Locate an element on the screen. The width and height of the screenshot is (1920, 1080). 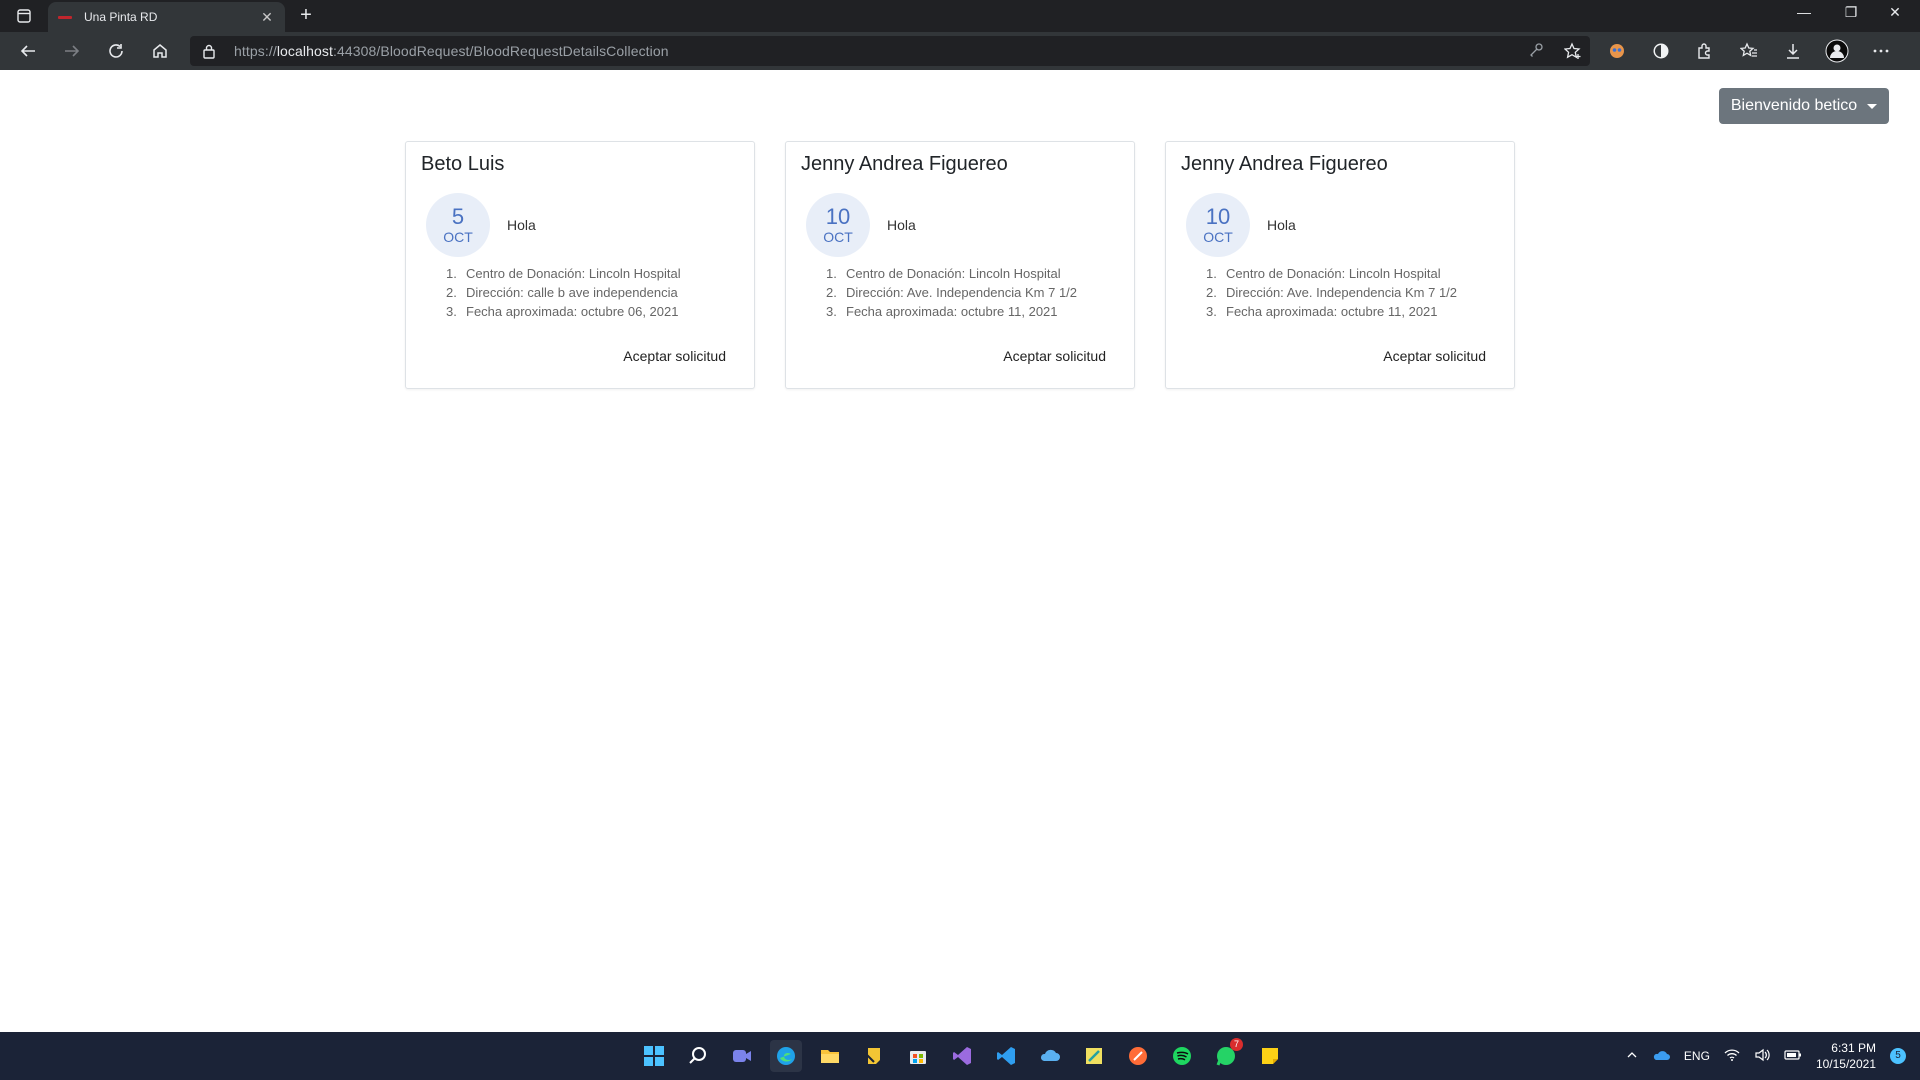
key-icon is located at coordinates (1536, 53).